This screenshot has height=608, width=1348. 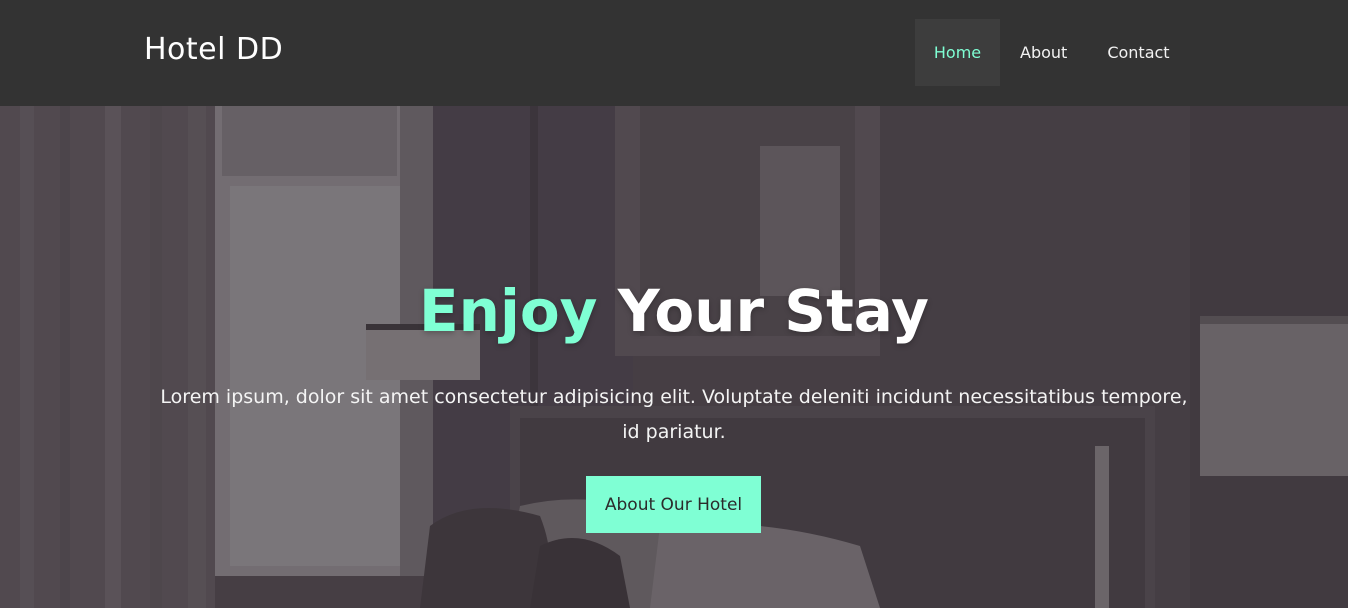 I want to click on headline-rest: Your Stay, so click(x=773, y=311).